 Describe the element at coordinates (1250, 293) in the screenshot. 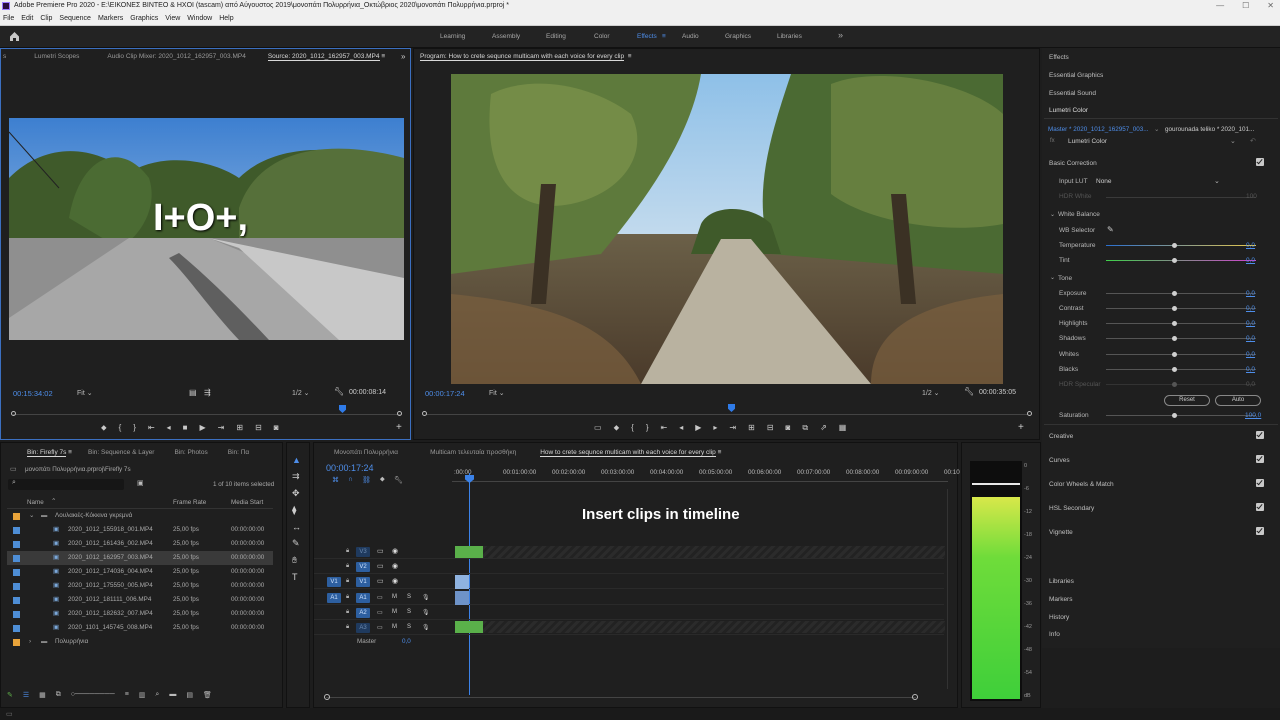

I see `exposure-value: 0,0` at that location.